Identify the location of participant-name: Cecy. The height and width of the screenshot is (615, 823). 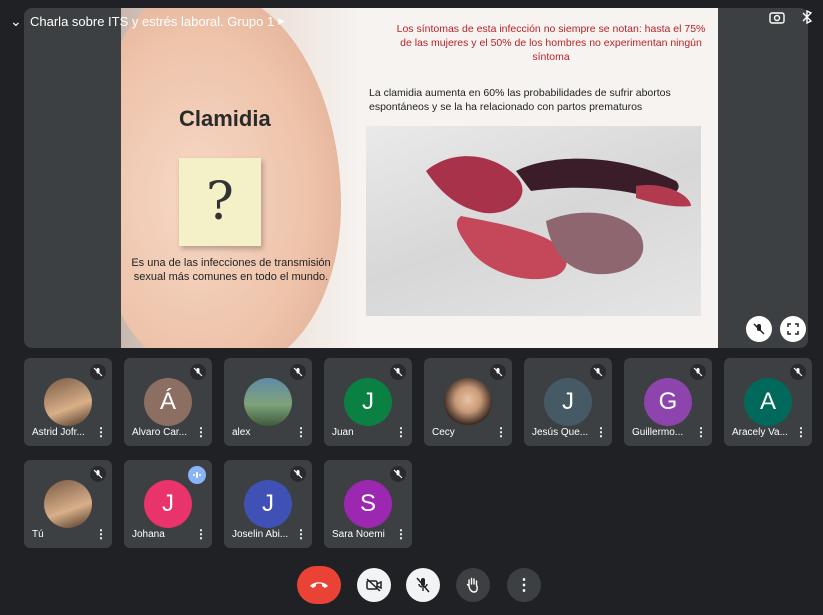
(443, 432).